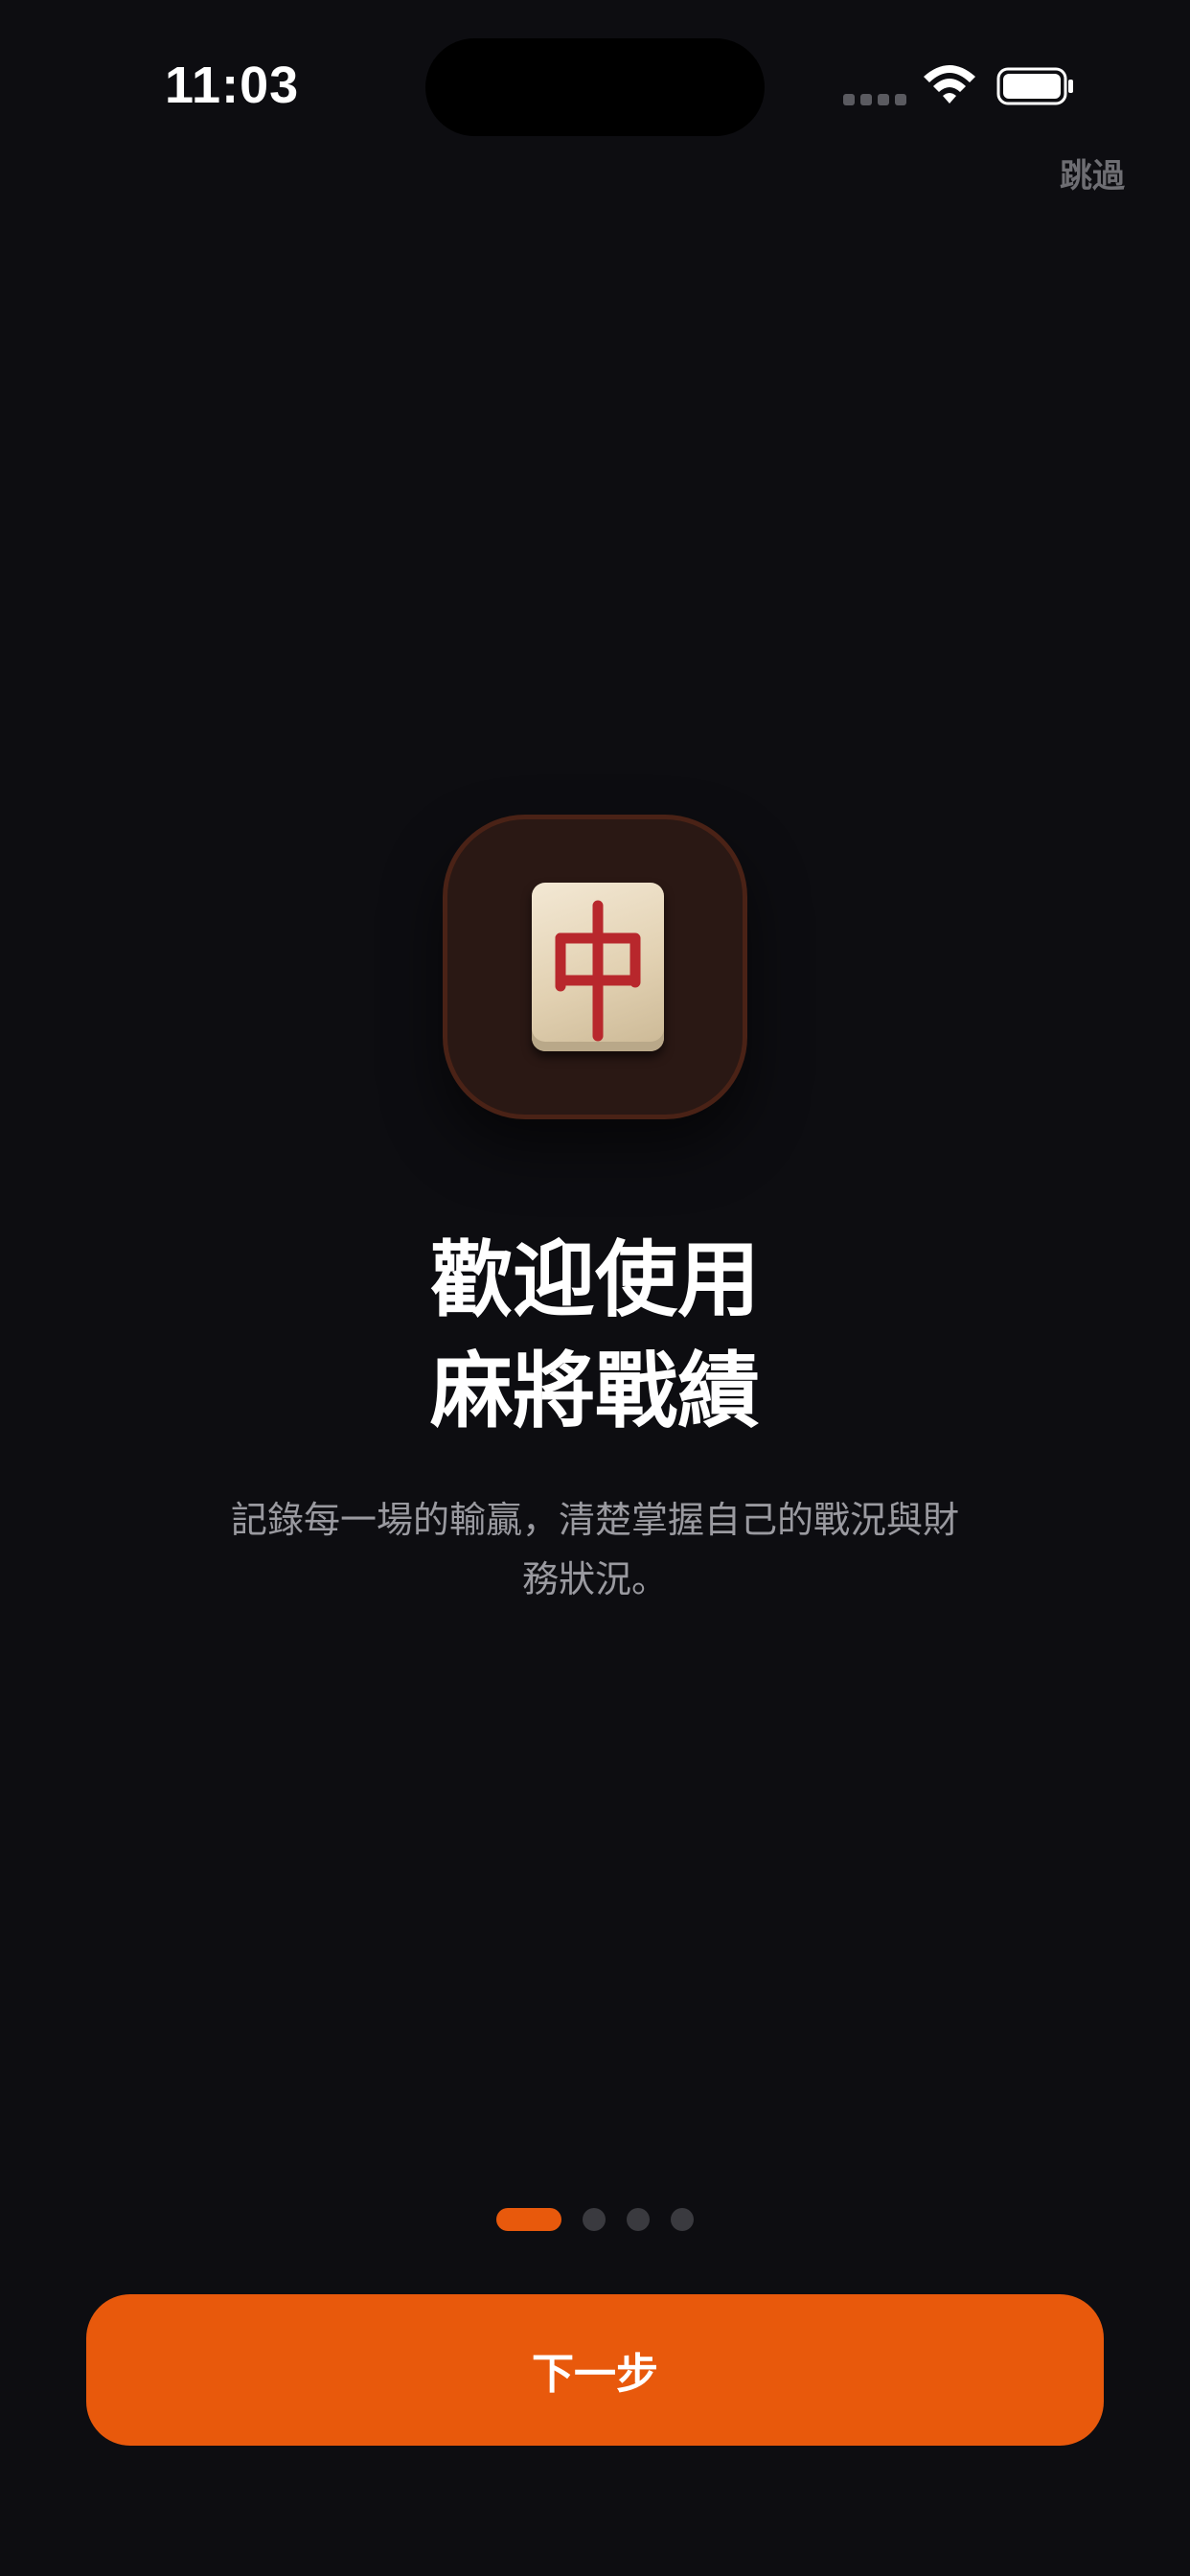 This screenshot has height=2576, width=1190. What do you see at coordinates (595, 2374) in the screenshot?
I see `next-button-label: 下一步` at bounding box center [595, 2374].